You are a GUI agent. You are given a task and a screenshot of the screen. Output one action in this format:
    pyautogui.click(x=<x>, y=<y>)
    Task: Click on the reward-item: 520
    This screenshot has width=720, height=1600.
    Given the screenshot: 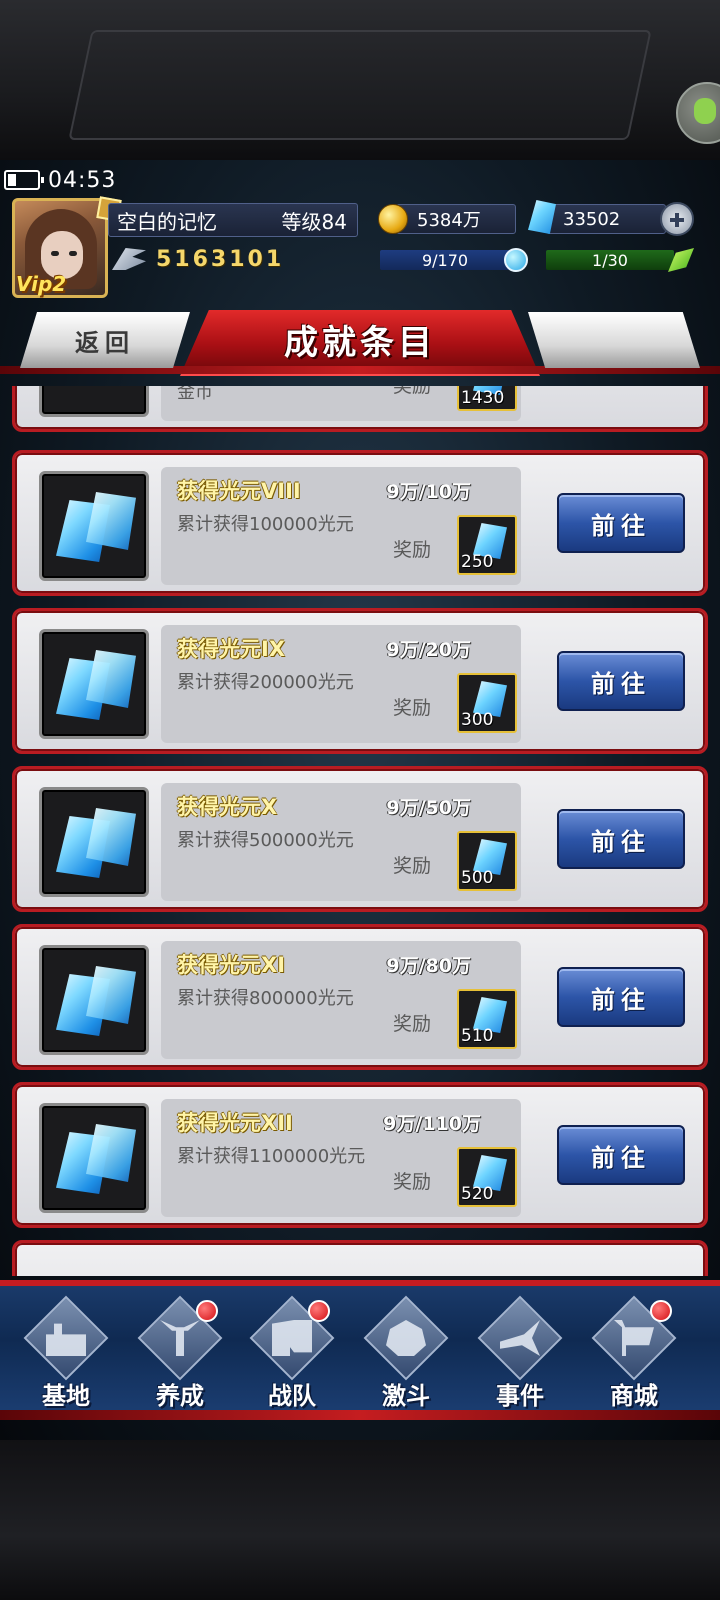 What is the action you would take?
    pyautogui.click(x=487, y=1177)
    